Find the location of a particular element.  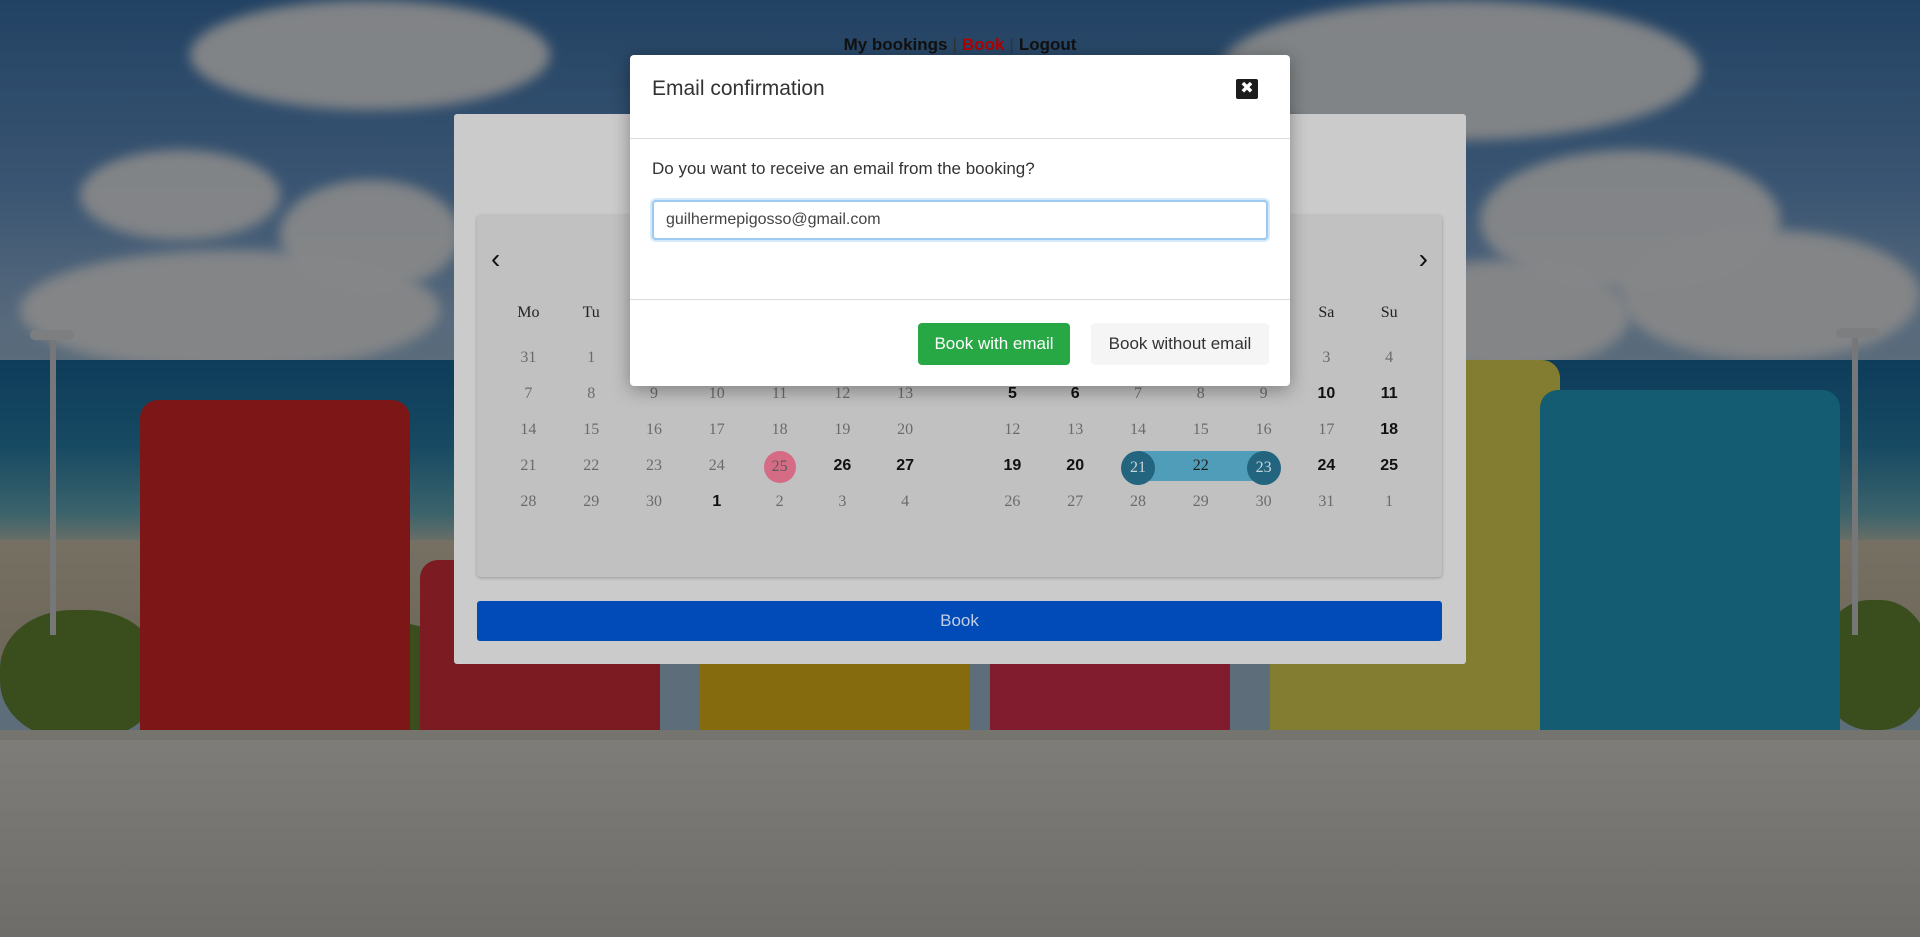

calendar-week-row: 21 22 23 24 25 26 27 is located at coordinates (717, 467).